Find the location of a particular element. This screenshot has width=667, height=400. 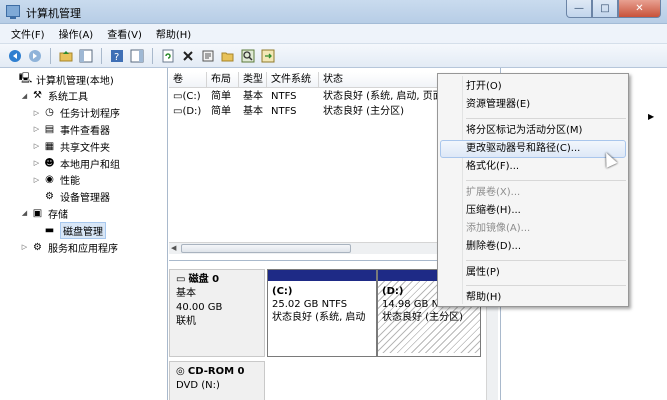

disk-name: 磁盘 0 is located at coordinates (204, 279).